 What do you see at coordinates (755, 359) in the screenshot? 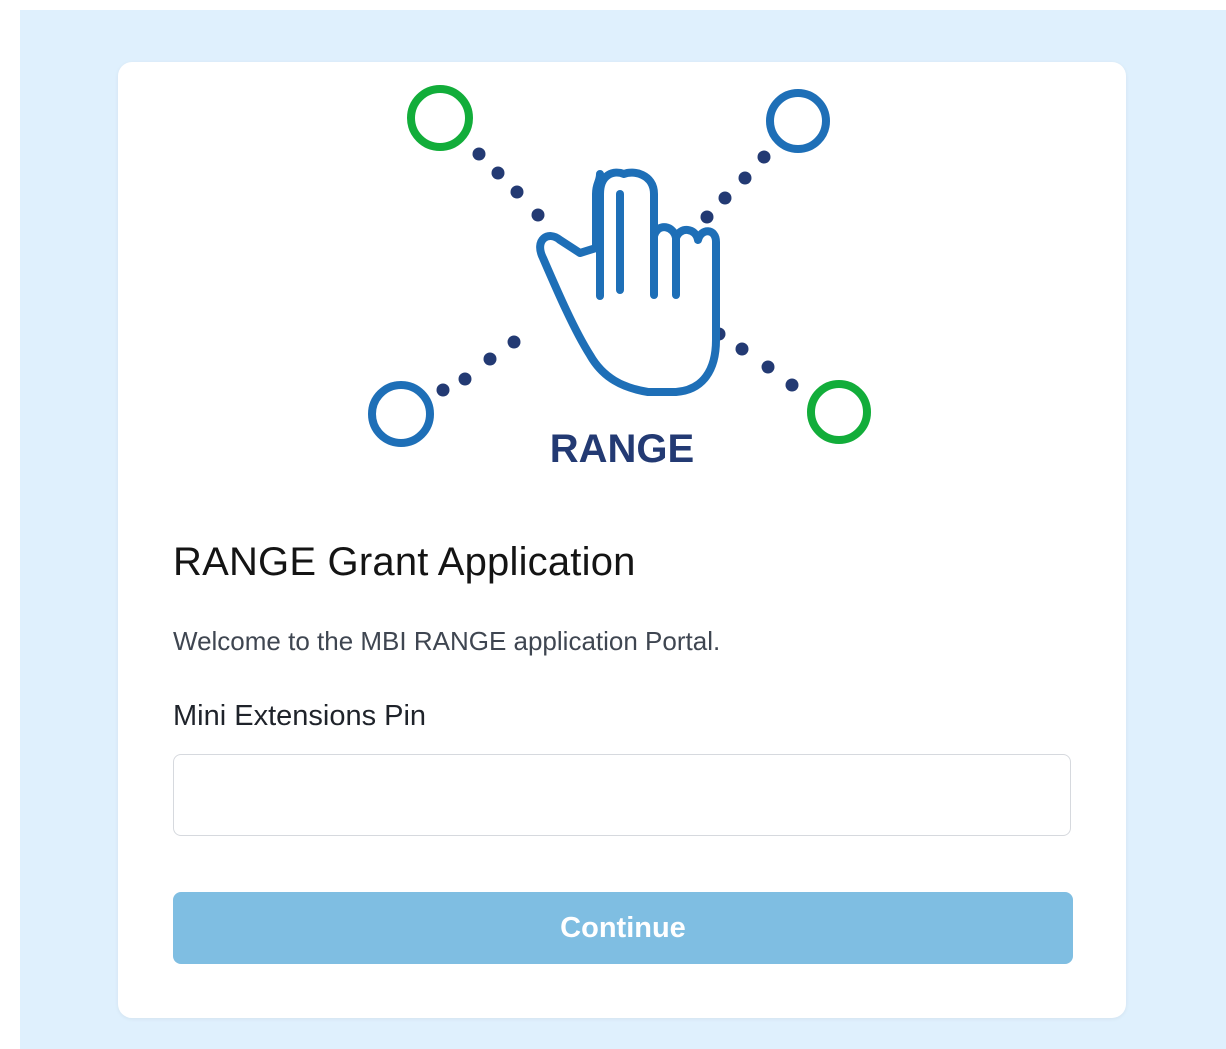
I see `dotted-connector-bottom-right` at bounding box center [755, 359].